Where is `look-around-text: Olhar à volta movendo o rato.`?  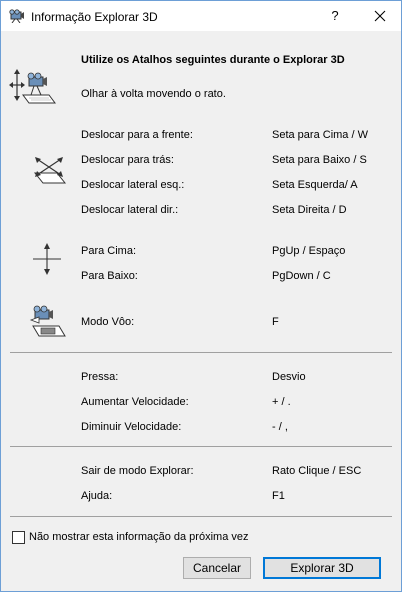
look-around-text: Olhar à volta movendo o rato. is located at coordinates (153, 94).